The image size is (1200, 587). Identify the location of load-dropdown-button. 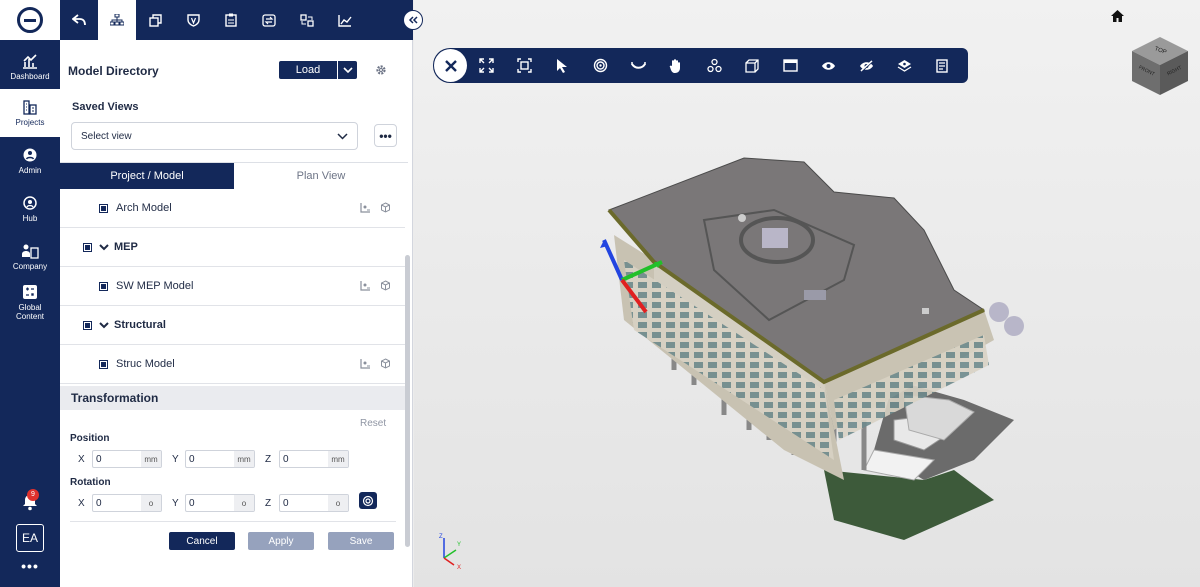
(347, 70).